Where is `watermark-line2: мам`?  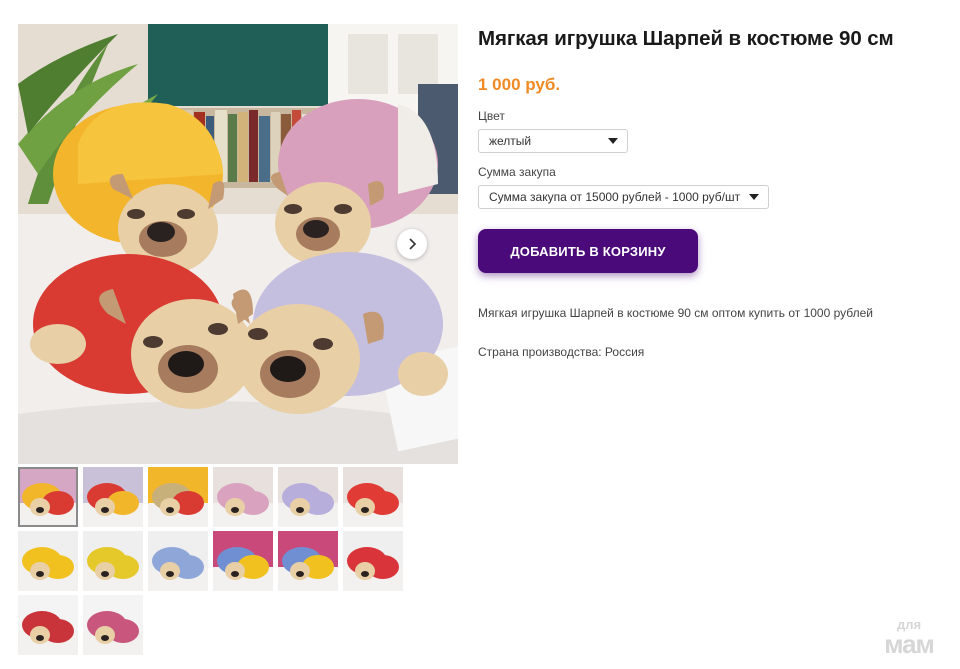 watermark-line2: мам is located at coordinates (909, 644).